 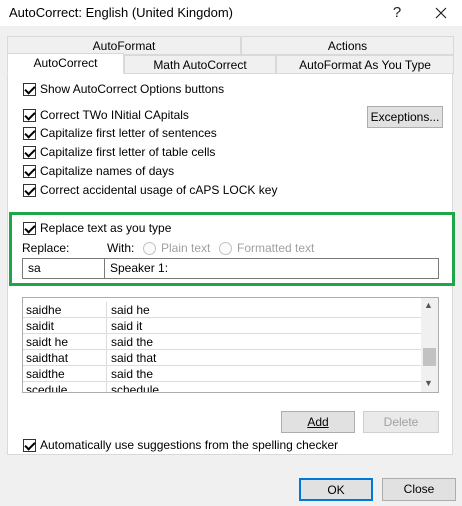 What do you see at coordinates (29, 133) in the screenshot?
I see `cap-sentences-checkbox` at bounding box center [29, 133].